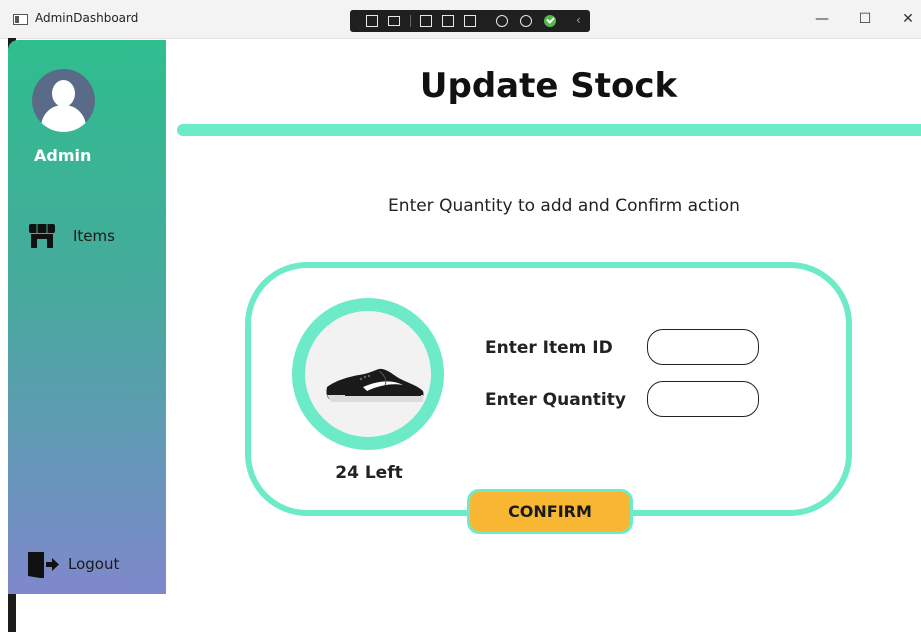  Describe the element at coordinates (87, 18) in the screenshot. I see `window-title: AdminDashboard` at that location.